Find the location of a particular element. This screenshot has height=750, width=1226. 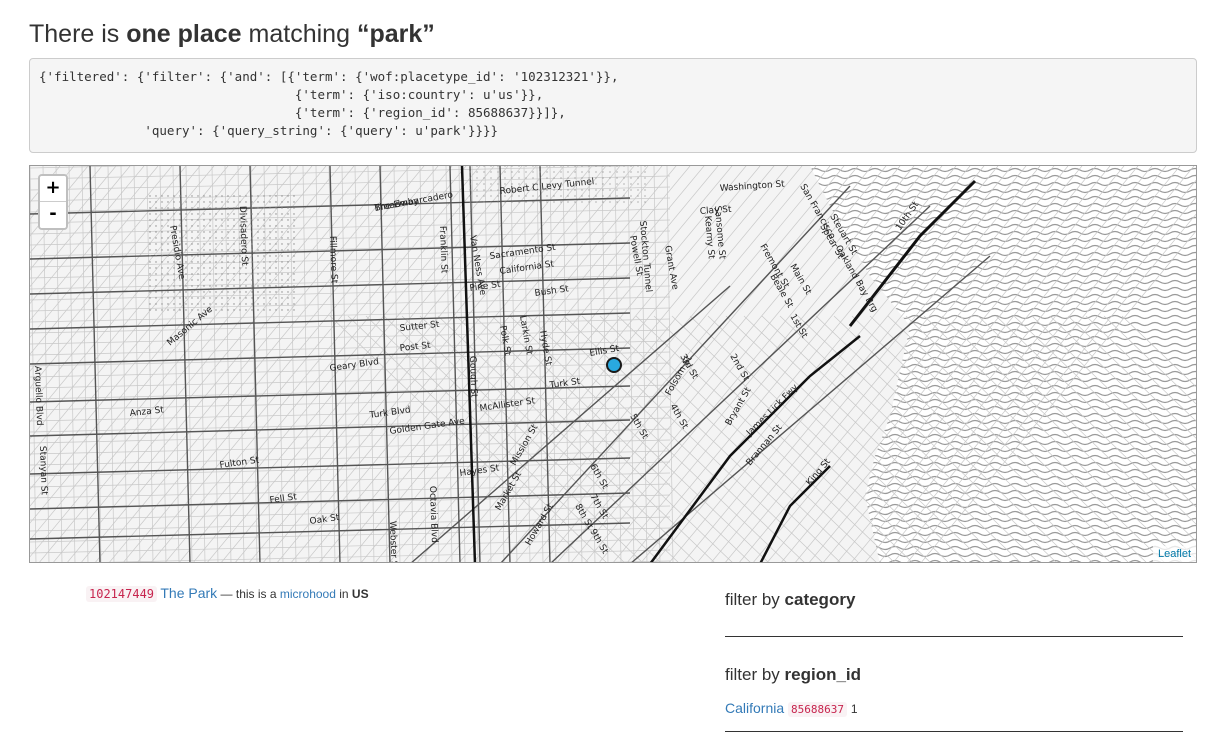

leaflet-attribution-link: Leaflet is located at coordinates (1174, 554).